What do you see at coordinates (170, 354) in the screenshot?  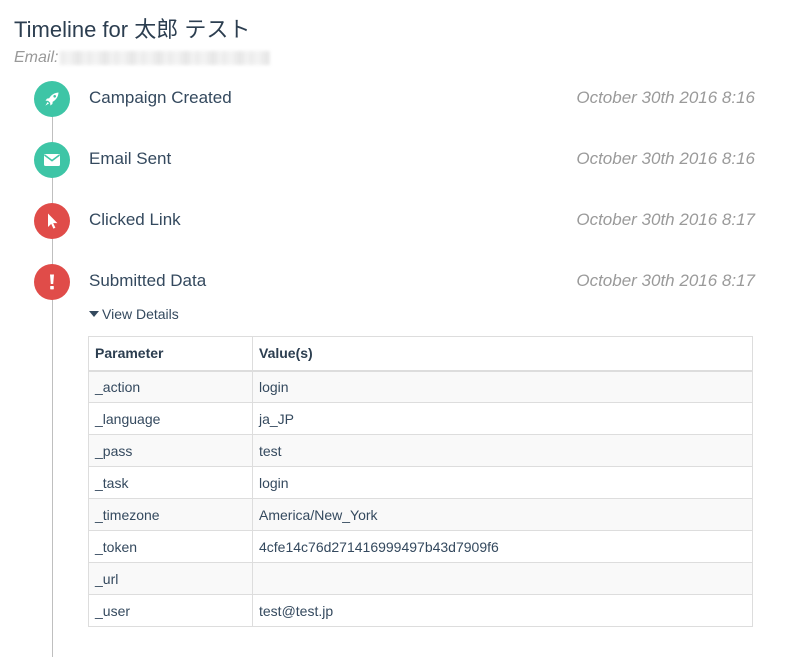 I see `column-header-parameter: Parameter` at bounding box center [170, 354].